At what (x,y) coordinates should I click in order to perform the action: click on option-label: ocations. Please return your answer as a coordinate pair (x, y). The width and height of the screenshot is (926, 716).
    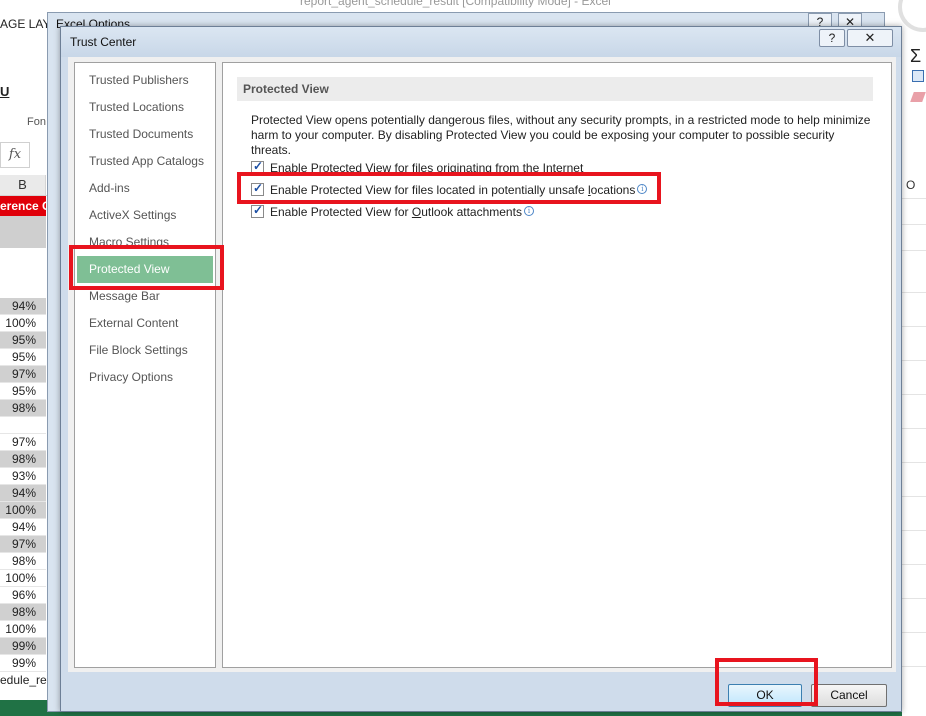
    Looking at the image, I should click on (613, 190).